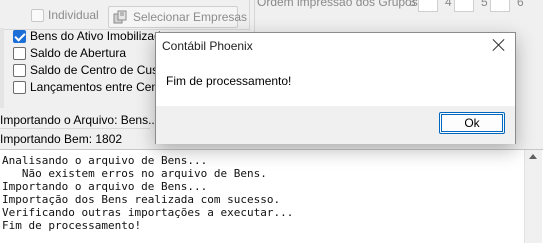 Image resolution: width=543 pixels, height=243 pixels. Describe the element at coordinates (78, 53) in the screenshot. I see `opening-balance-label: Saldo de Abertura` at that location.